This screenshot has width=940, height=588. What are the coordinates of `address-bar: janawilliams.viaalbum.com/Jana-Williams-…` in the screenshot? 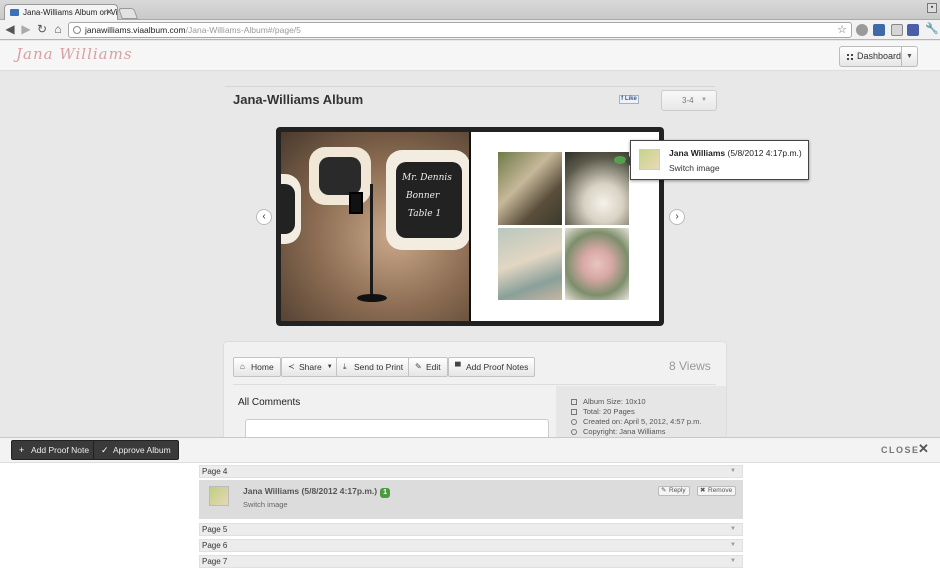 It's located at (460, 30).